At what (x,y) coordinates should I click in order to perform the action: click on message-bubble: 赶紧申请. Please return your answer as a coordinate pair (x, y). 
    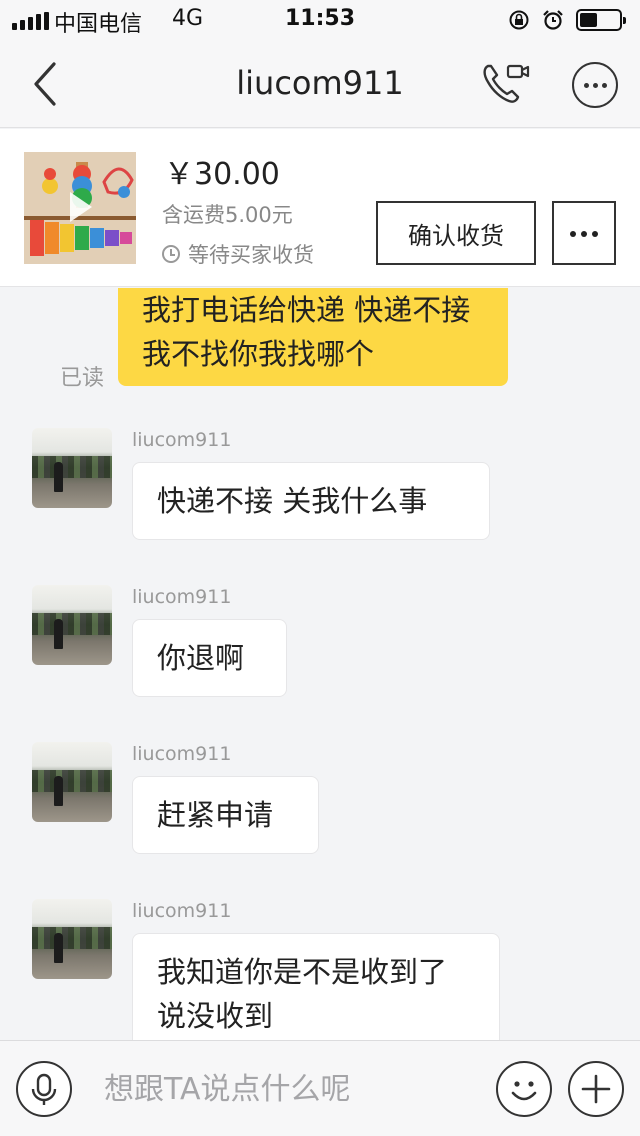
    Looking at the image, I should click on (225, 815).